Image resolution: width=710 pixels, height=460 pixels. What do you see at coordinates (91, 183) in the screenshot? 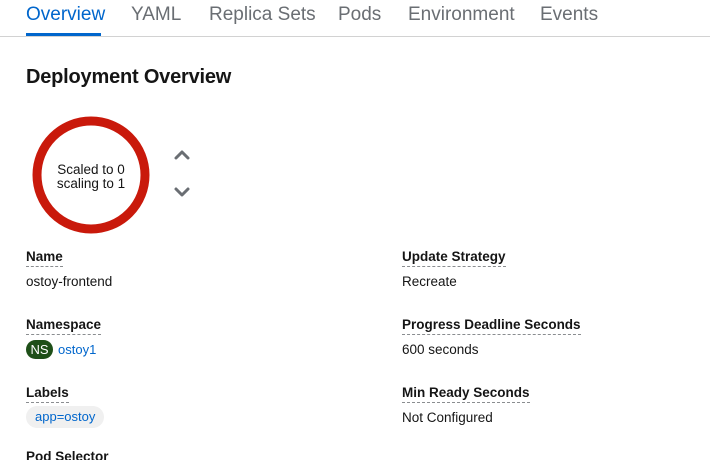
I see `pod-ring-target: scaling to 1` at bounding box center [91, 183].